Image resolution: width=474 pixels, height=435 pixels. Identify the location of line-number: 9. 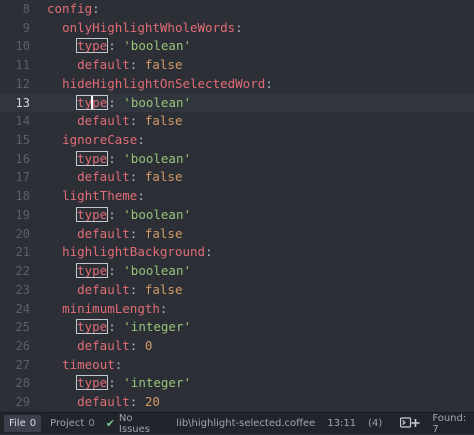
(26, 27).